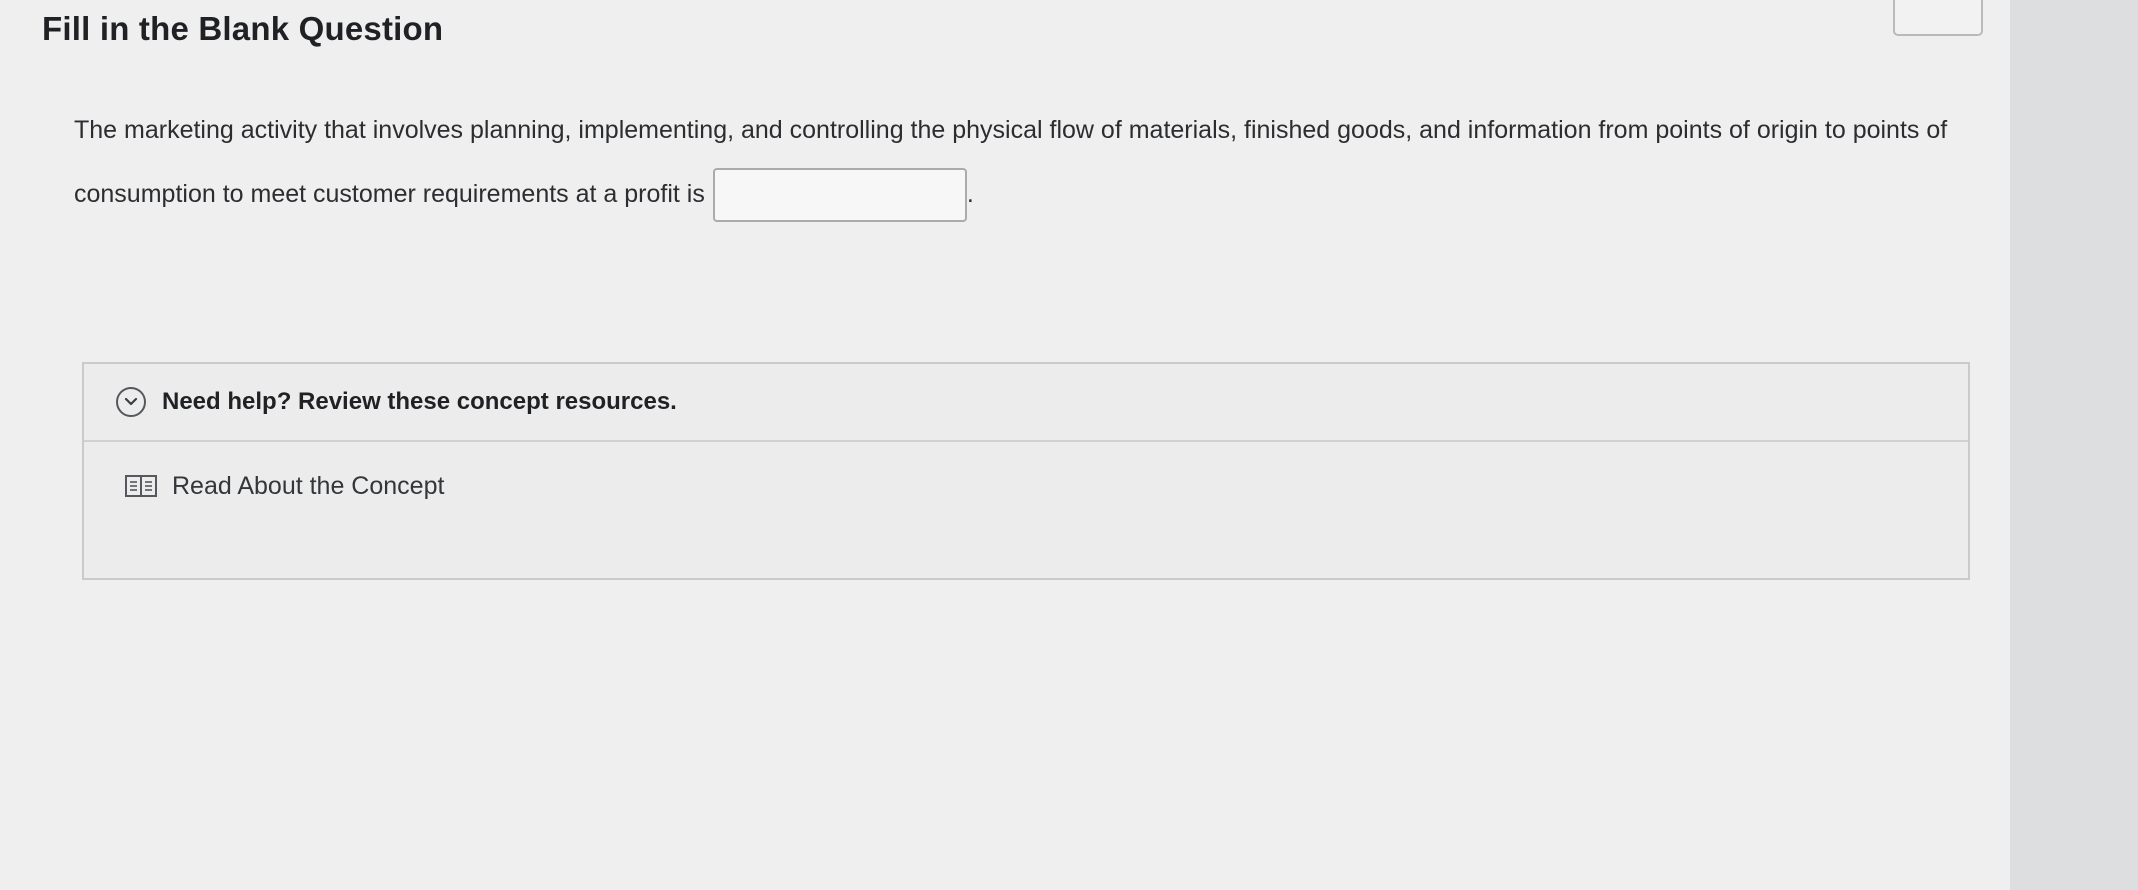 Image resolution: width=2138 pixels, height=890 pixels. What do you see at coordinates (243, 28) in the screenshot?
I see `page-title: Fill in the Blank Question` at bounding box center [243, 28].